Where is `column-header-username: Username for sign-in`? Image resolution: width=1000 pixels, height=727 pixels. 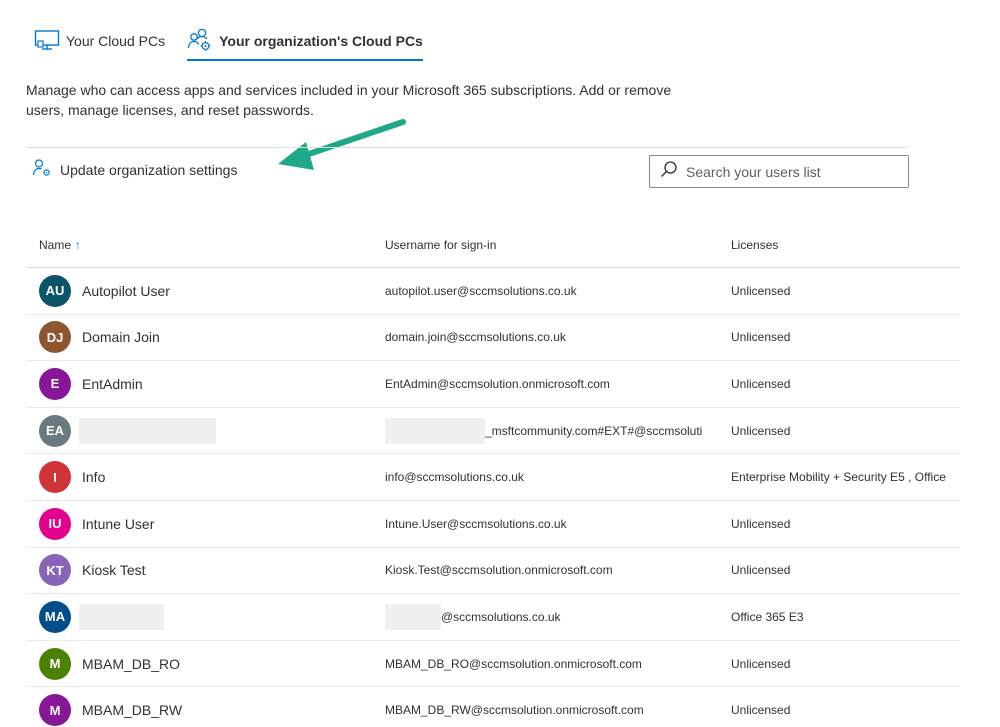 column-header-username: Username for sign-in is located at coordinates (558, 245).